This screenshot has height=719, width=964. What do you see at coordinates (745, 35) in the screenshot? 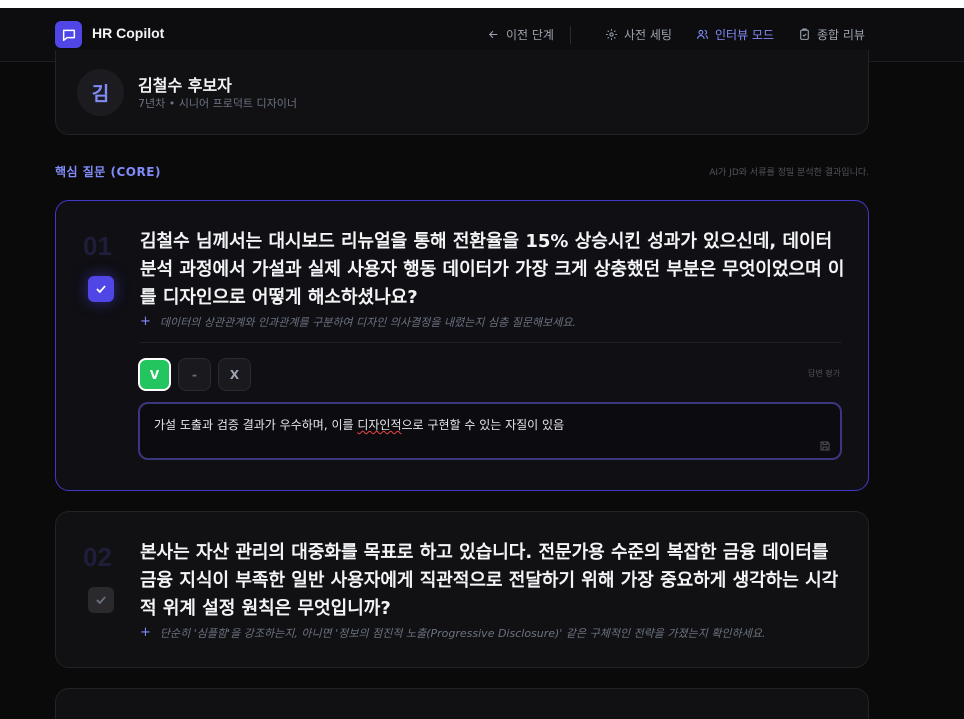
I see `tab-interview-mode-label: 인터뷰 모드` at bounding box center [745, 35].